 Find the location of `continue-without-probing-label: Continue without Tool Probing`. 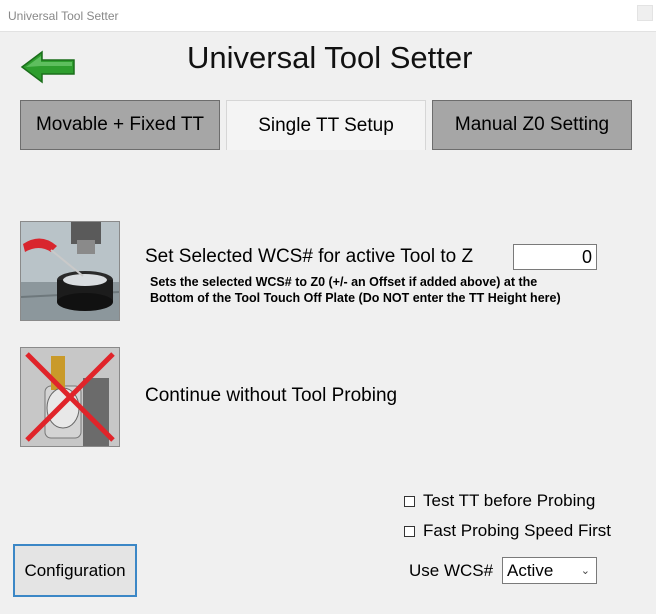

continue-without-probing-label: Continue without Tool Probing is located at coordinates (271, 395).